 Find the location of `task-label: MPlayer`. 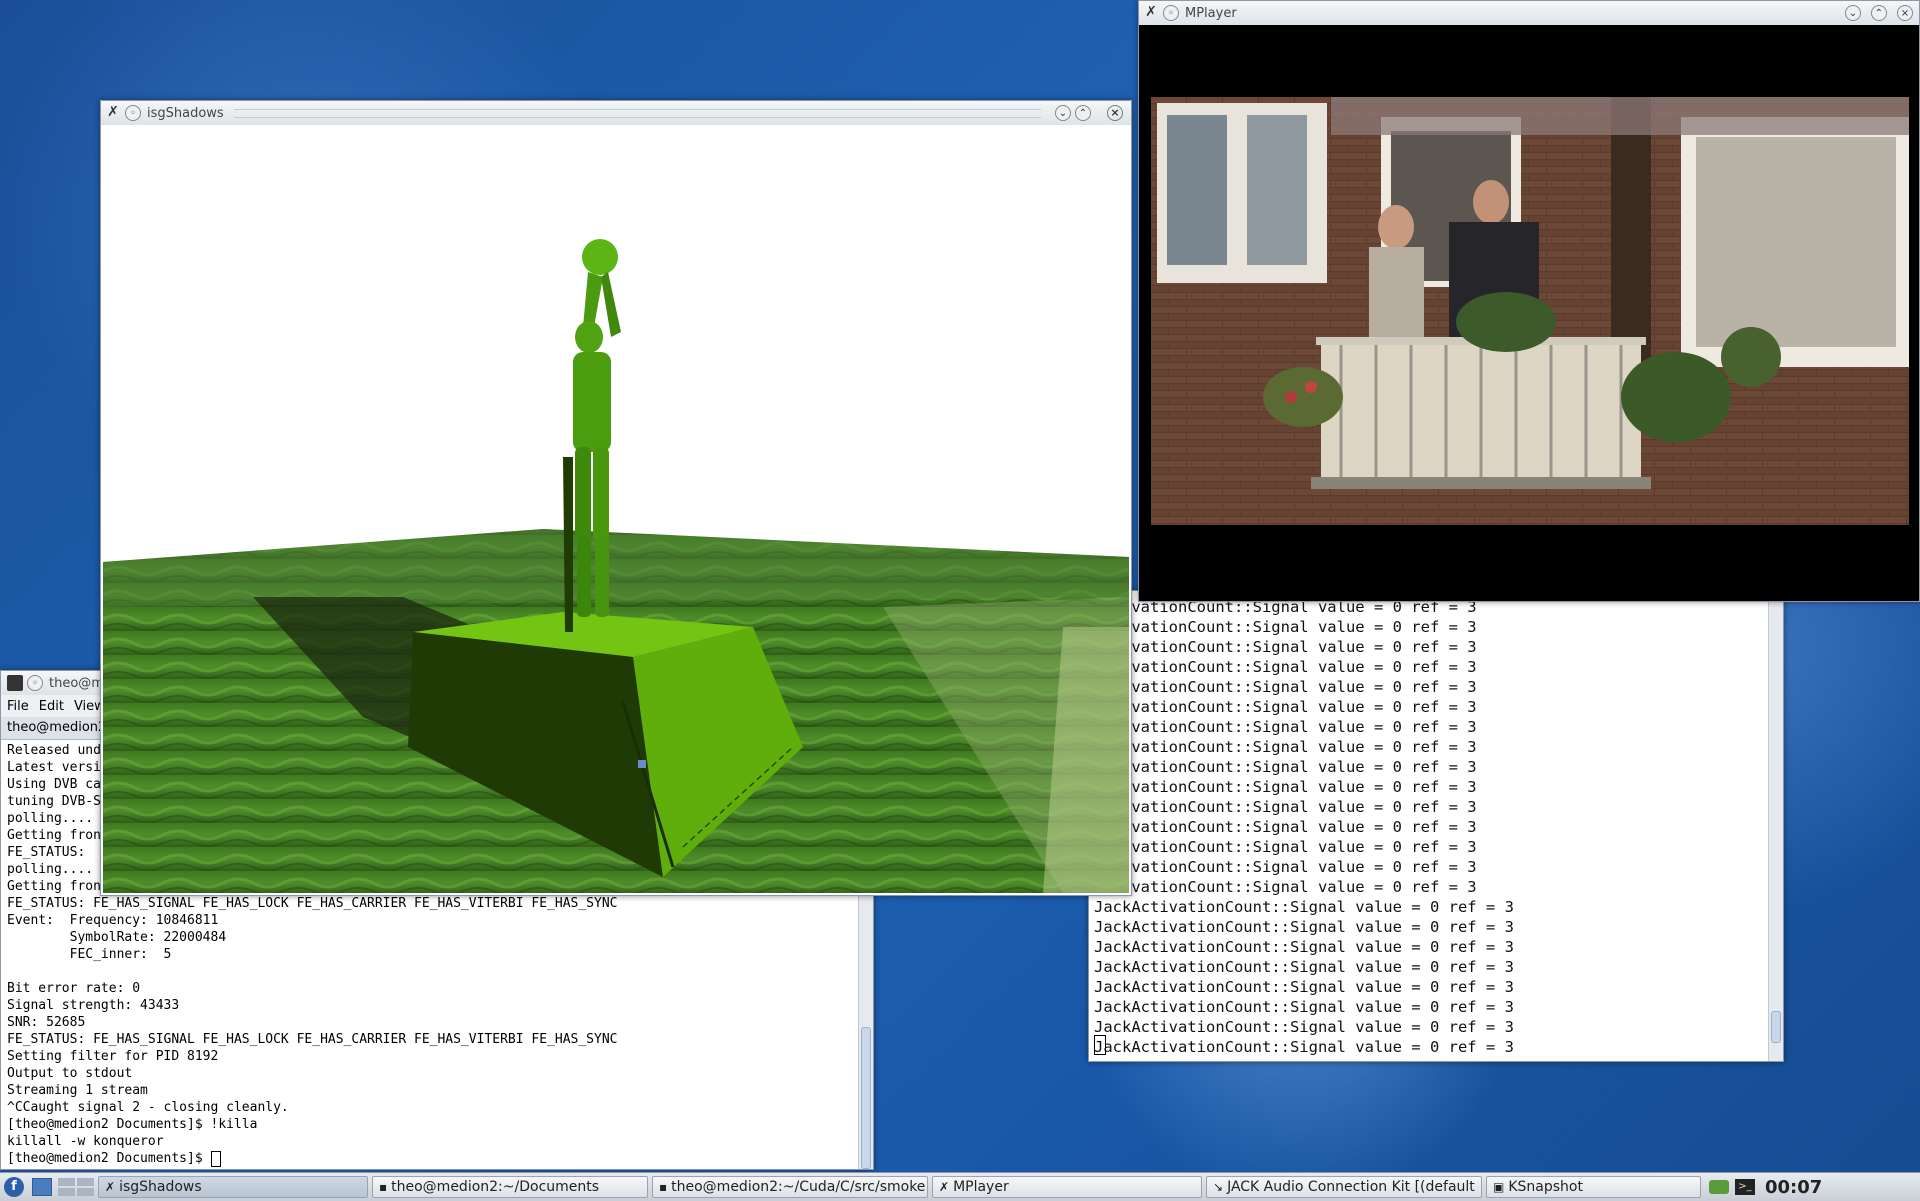

task-label: MPlayer is located at coordinates (981, 1187).